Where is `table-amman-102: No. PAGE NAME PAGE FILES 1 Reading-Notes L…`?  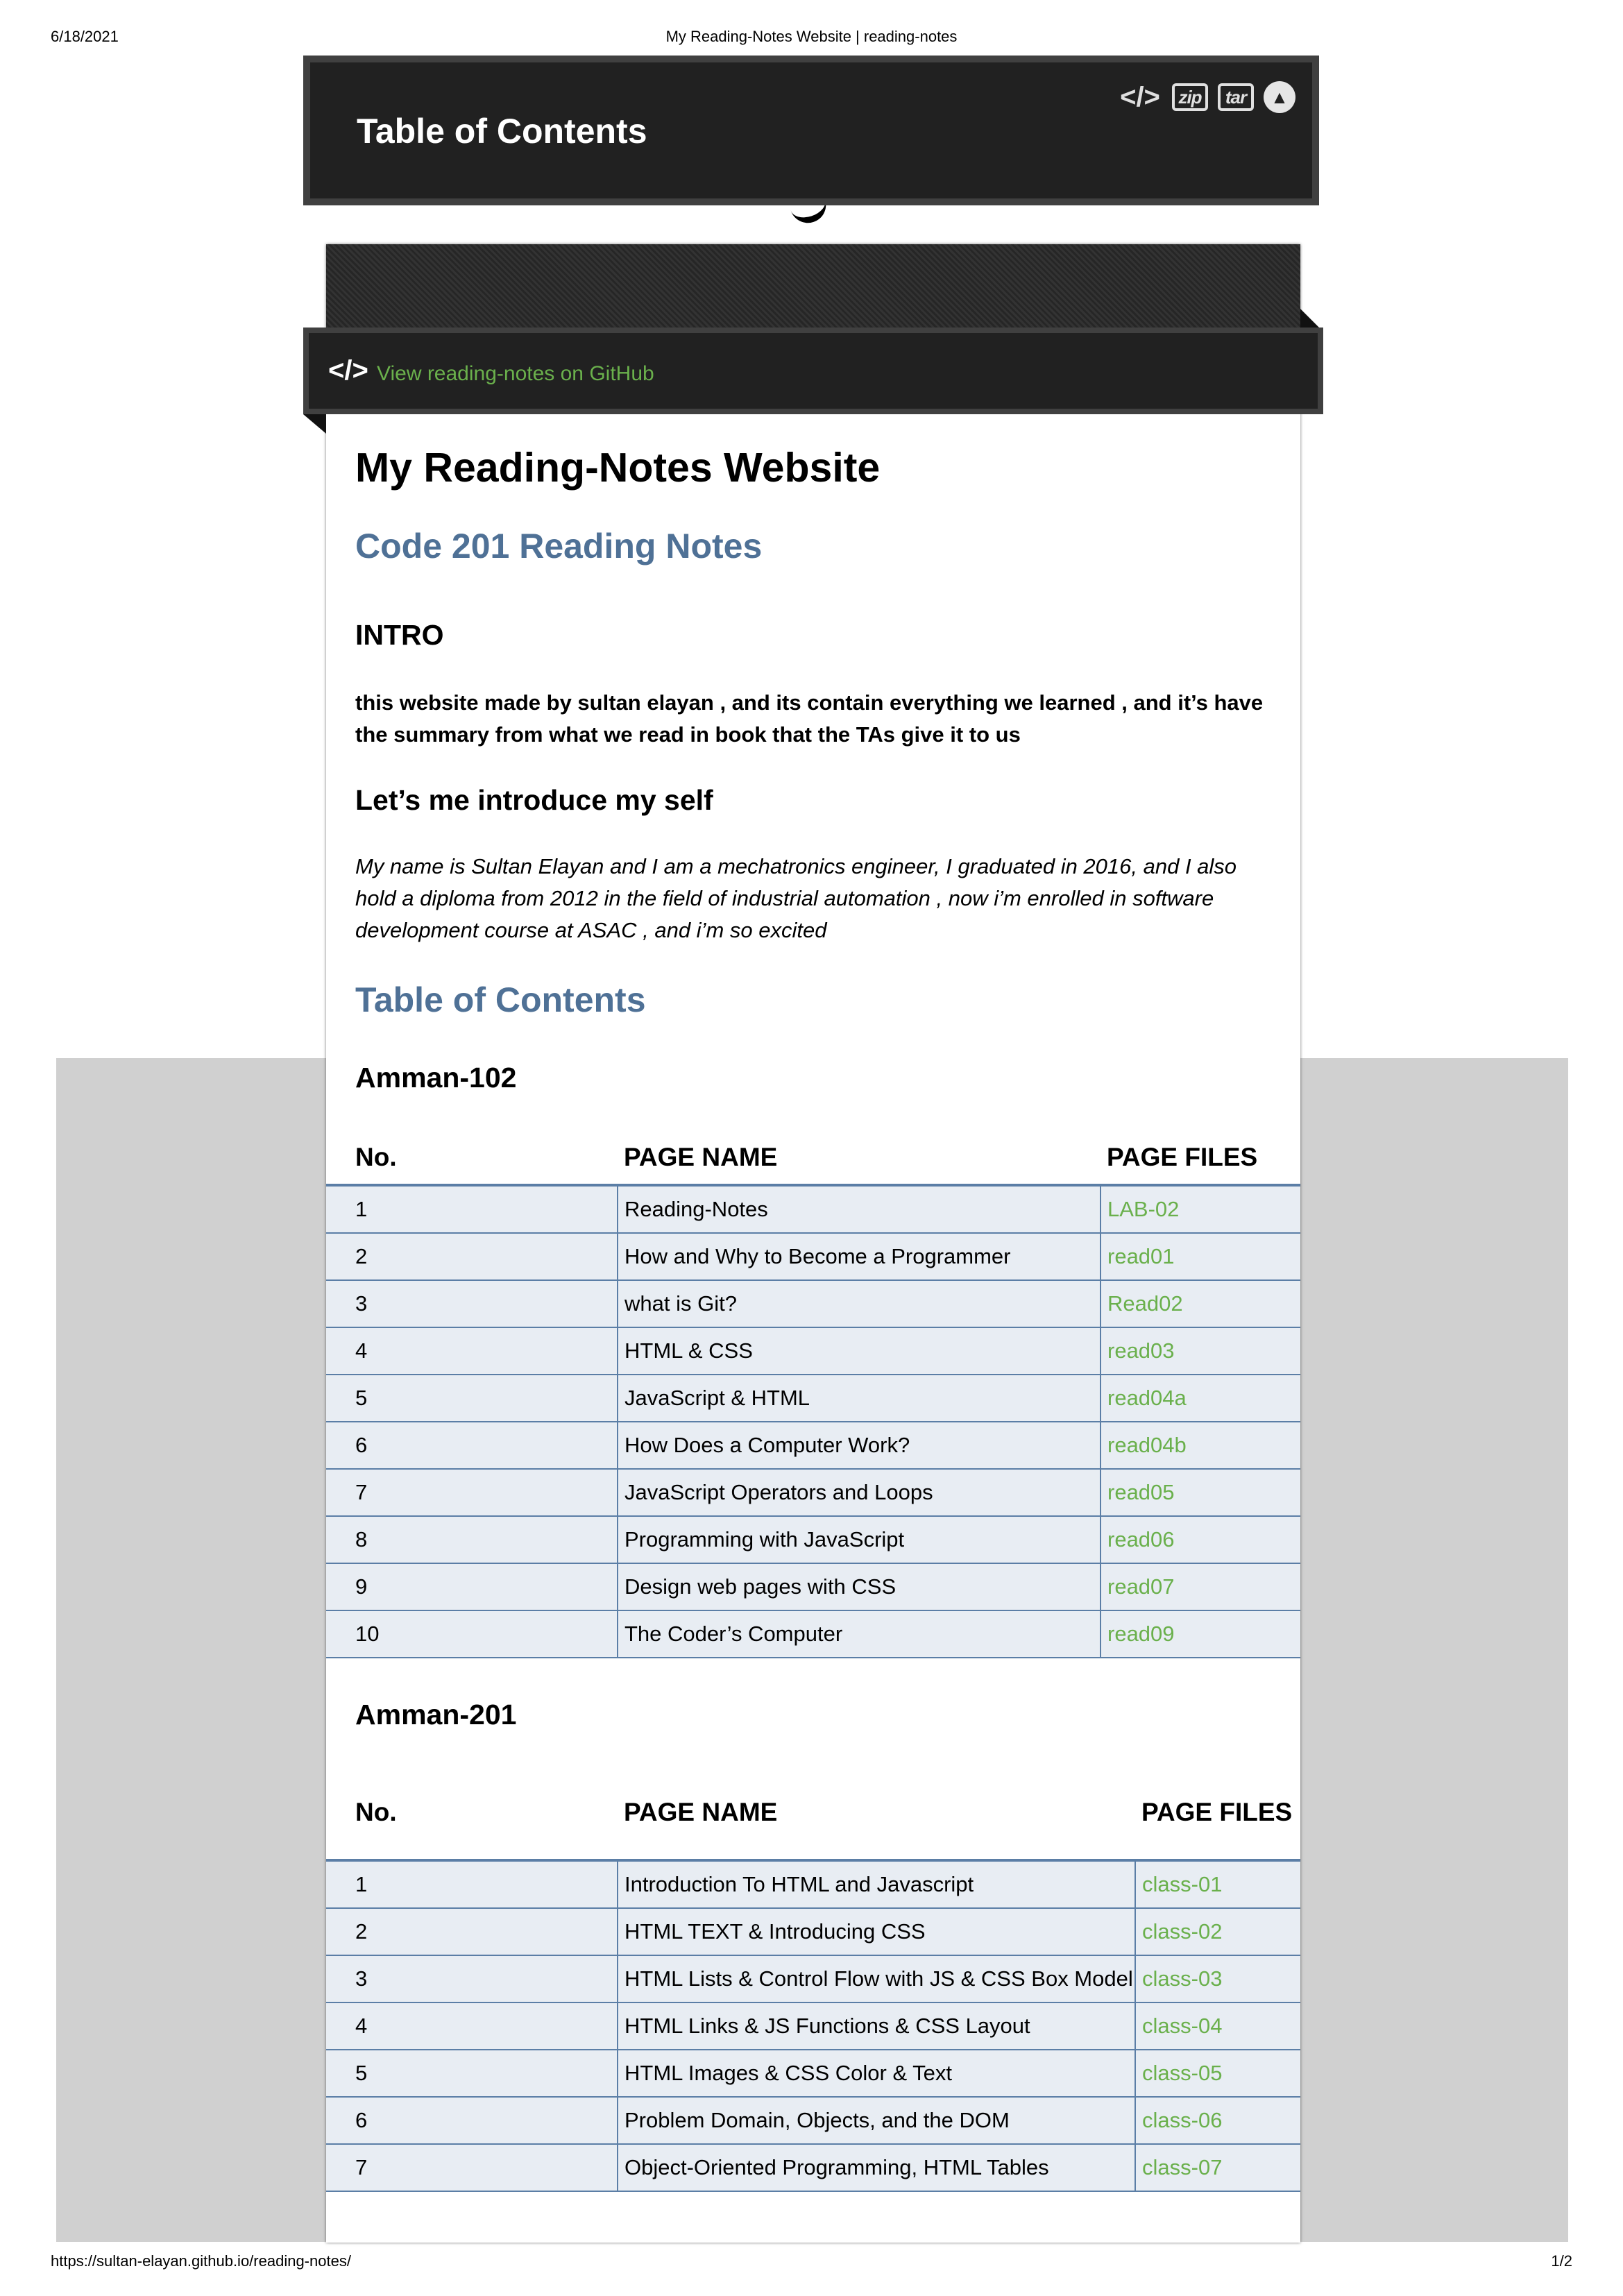
table-amman-102: No. PAGE NAME PAGE FILES 1 Reading-Notes L… is located at coordinates (813, 1394).